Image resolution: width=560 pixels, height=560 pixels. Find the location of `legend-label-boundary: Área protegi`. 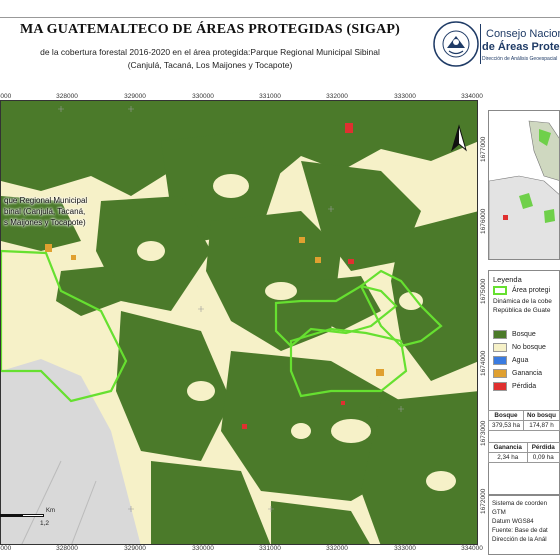

legend-label-boundary: Área protegi is located at coordinates (531, 290).